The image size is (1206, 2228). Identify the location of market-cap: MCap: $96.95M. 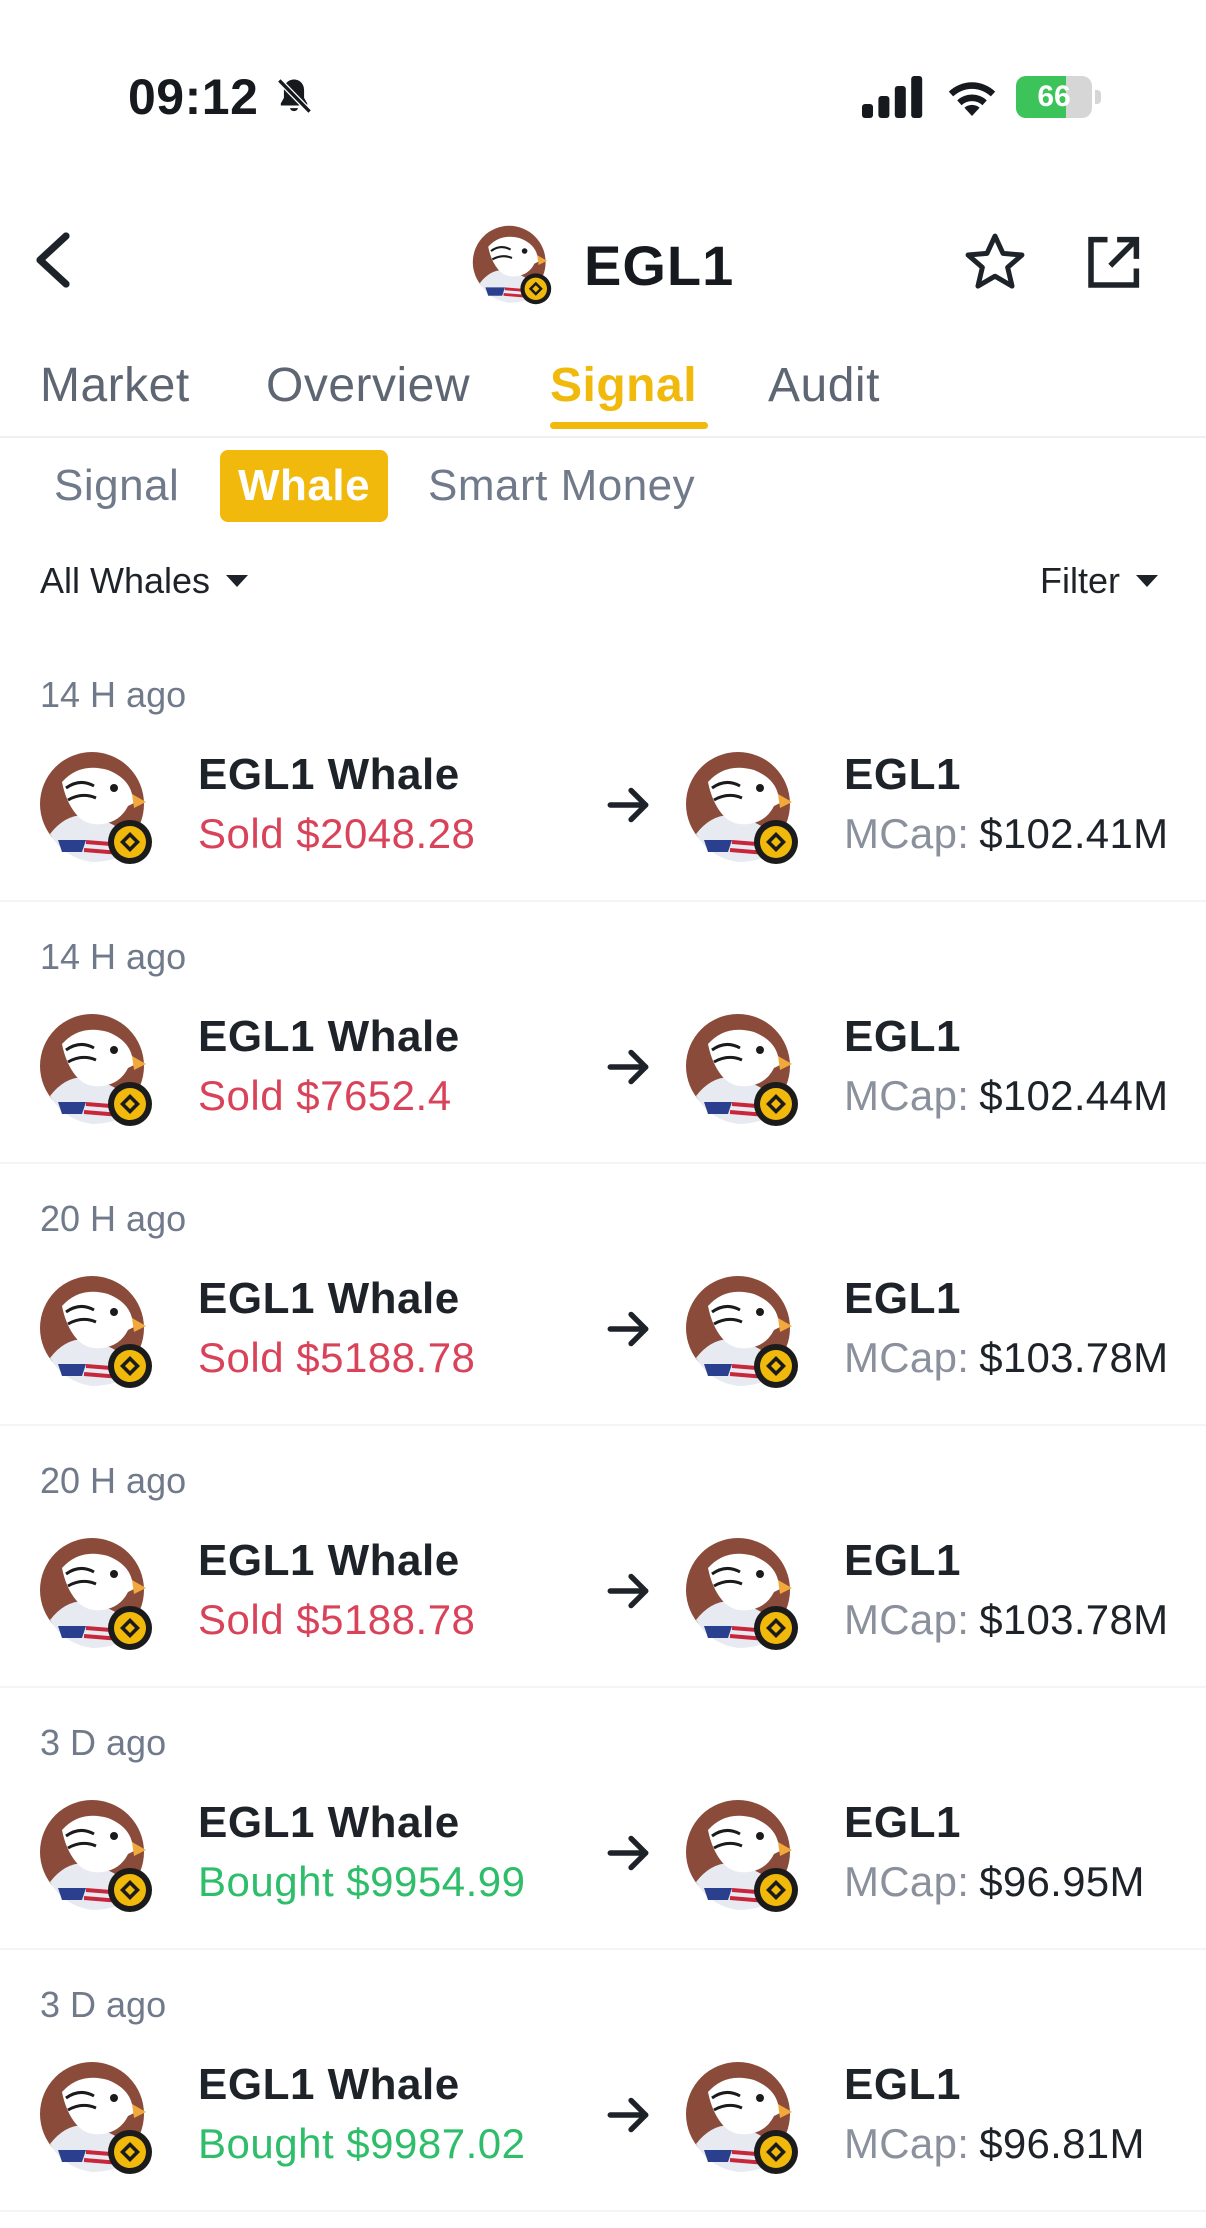
(994, 1882).